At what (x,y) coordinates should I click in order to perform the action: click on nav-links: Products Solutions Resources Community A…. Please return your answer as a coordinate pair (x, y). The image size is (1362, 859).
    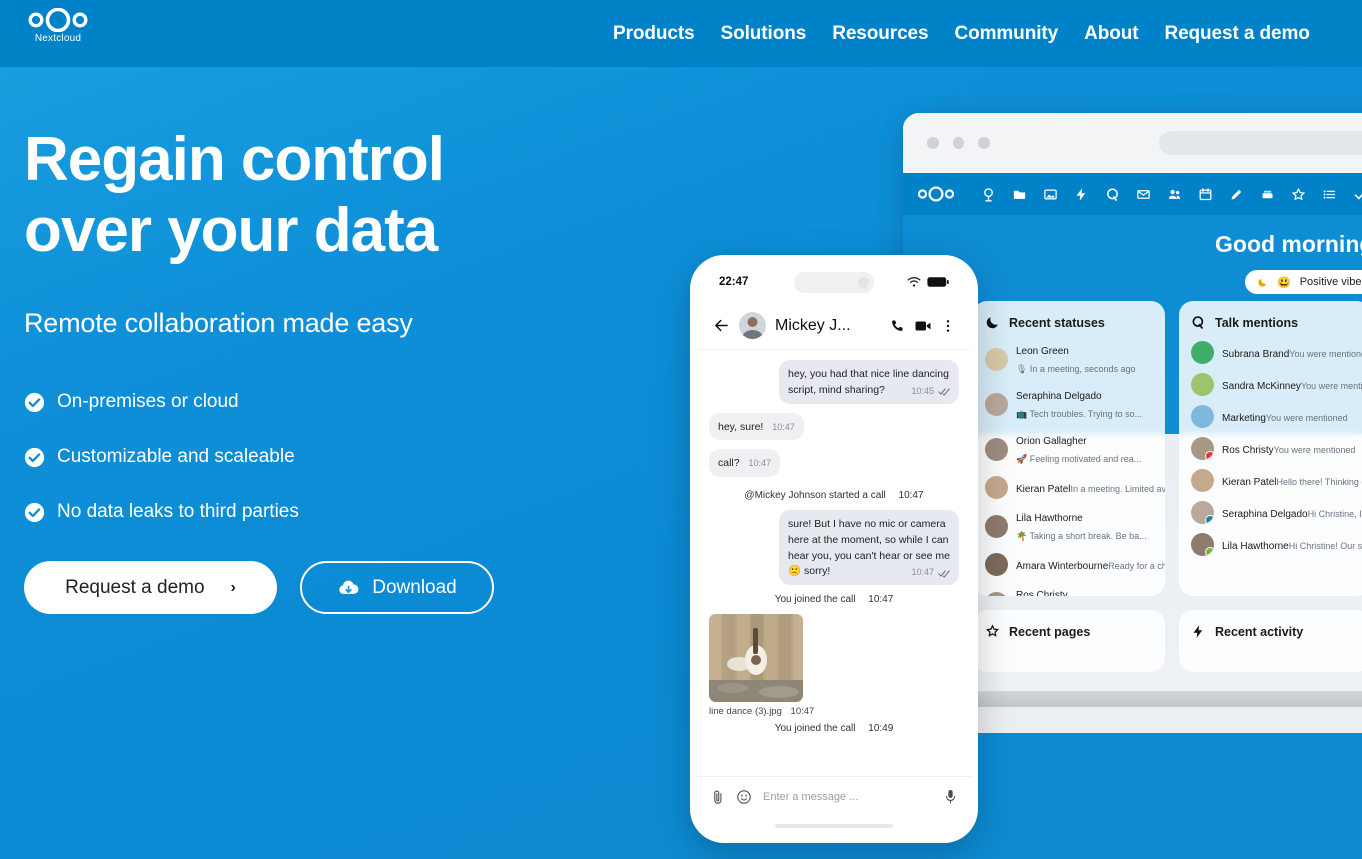
    Looking at the image, I should click on (961, 33).